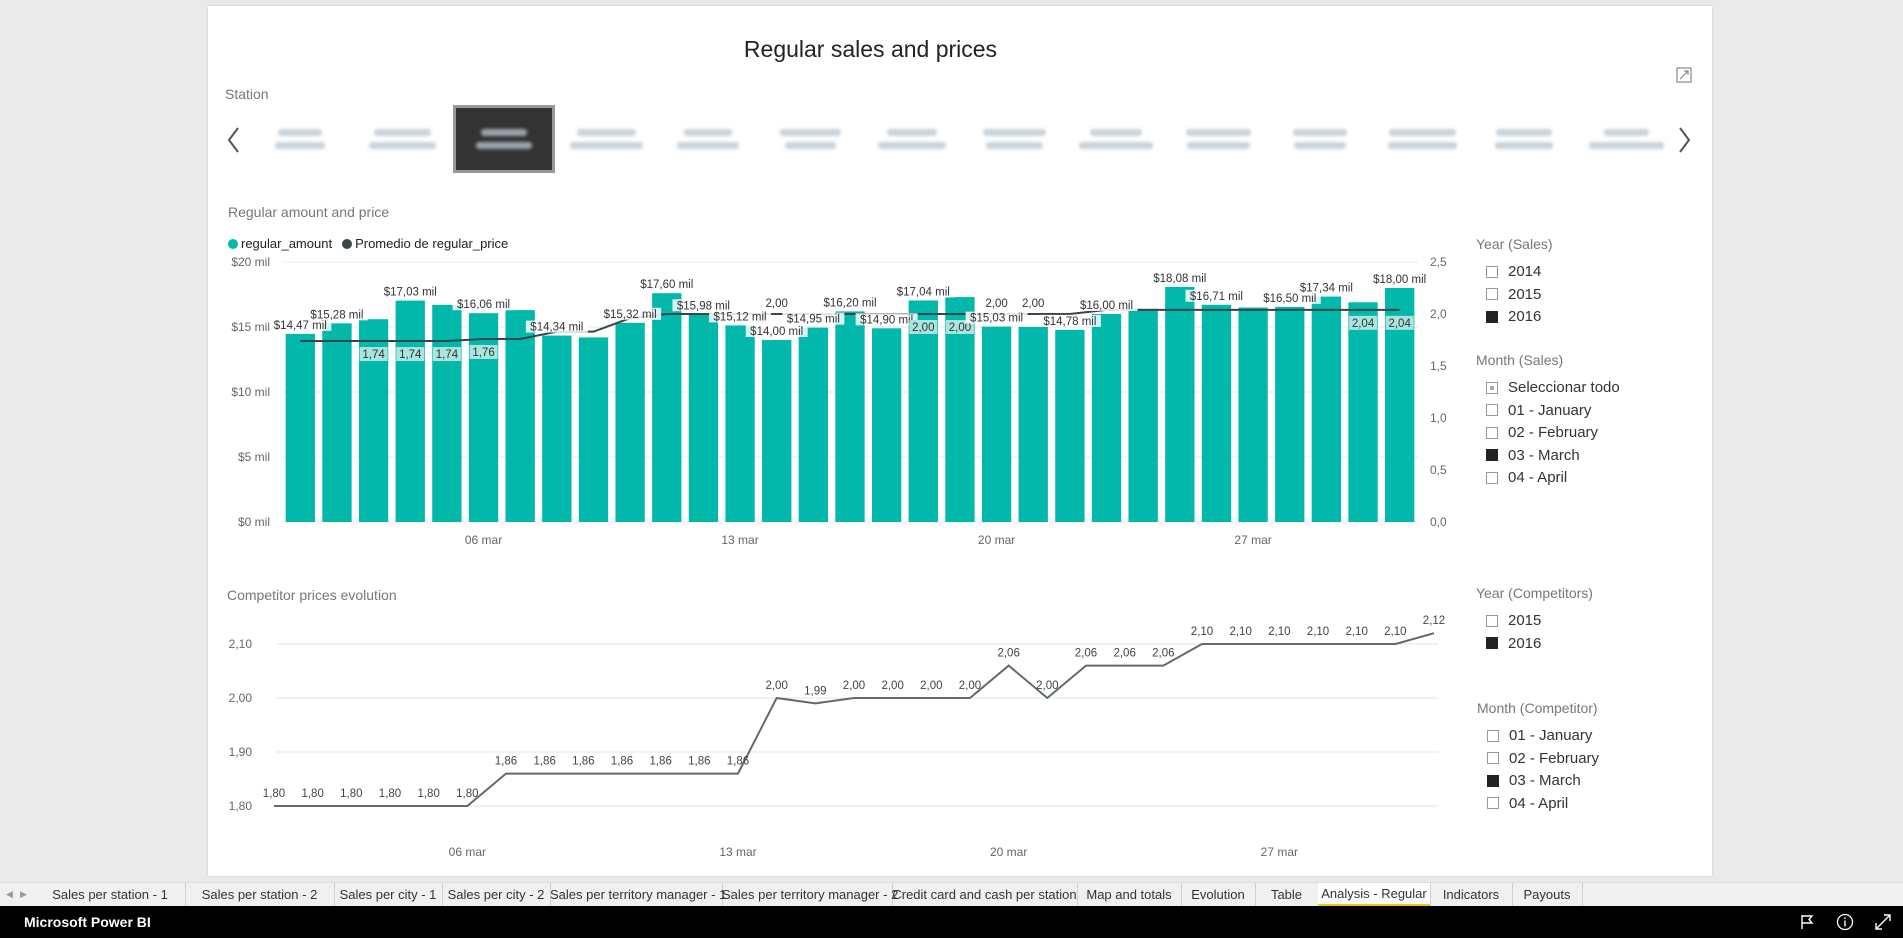 This screenshot has width=1903, height=938. What do you see at coordinates (23, 894) in the screenshot?
I see `tabs-scroll-right-icon: ▶` at bounding box center [23, 894].